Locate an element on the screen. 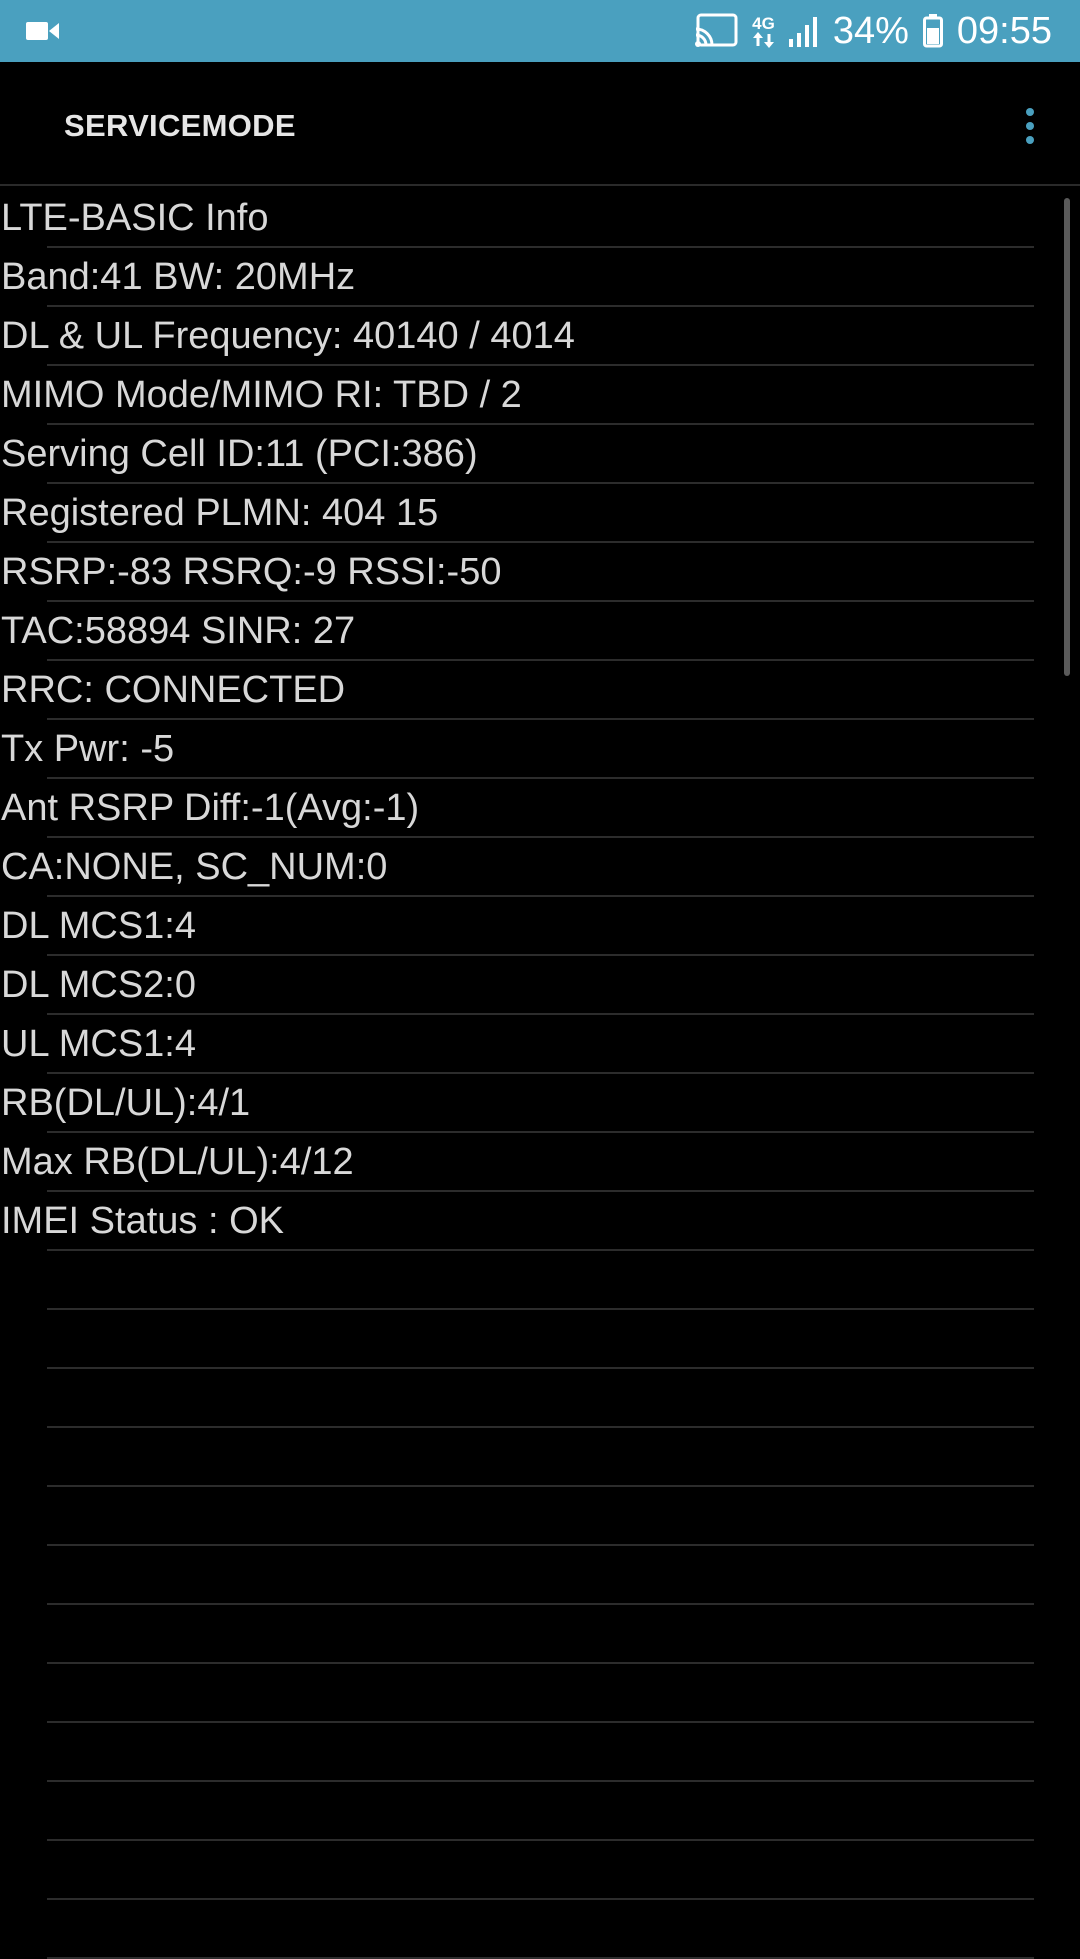  network-type-label: 4G is located at coordinates (763, 23).